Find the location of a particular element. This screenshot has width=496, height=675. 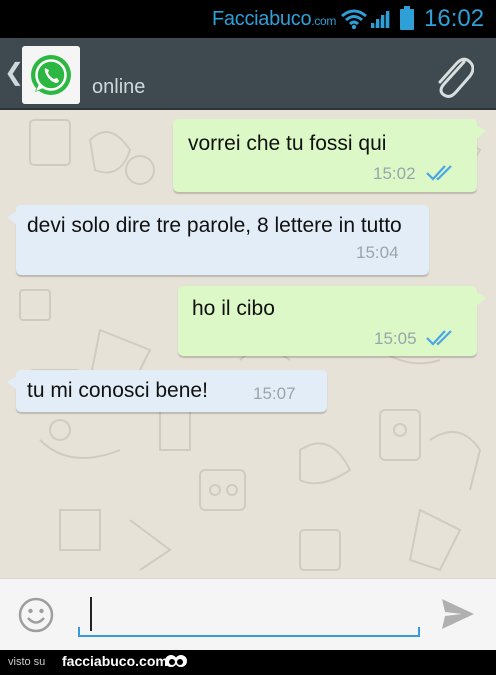

composer-bar is located at coordinates (248, 614).